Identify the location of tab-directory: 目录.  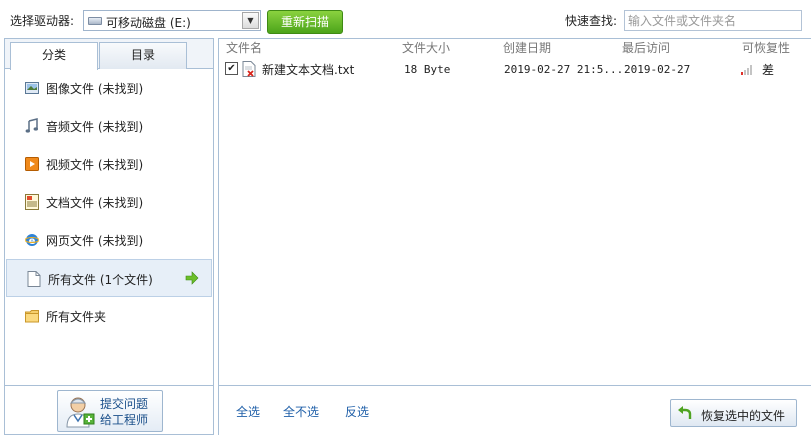
(143, 55).